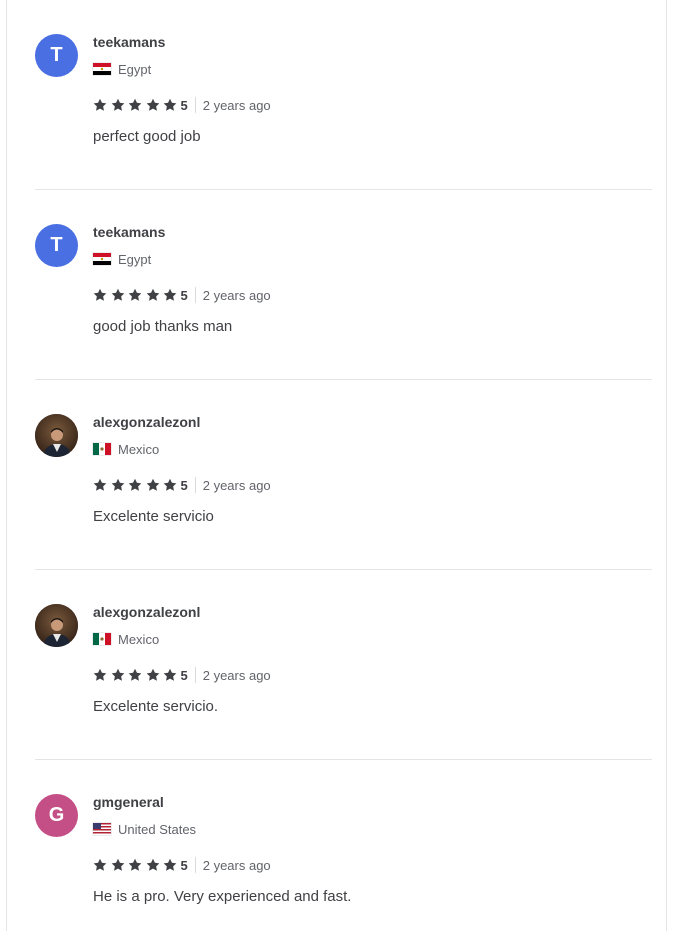  Describe the element at coordinates (156, 706) in the screenshot. I see `review-comment: Excelente servicio.` at that location.